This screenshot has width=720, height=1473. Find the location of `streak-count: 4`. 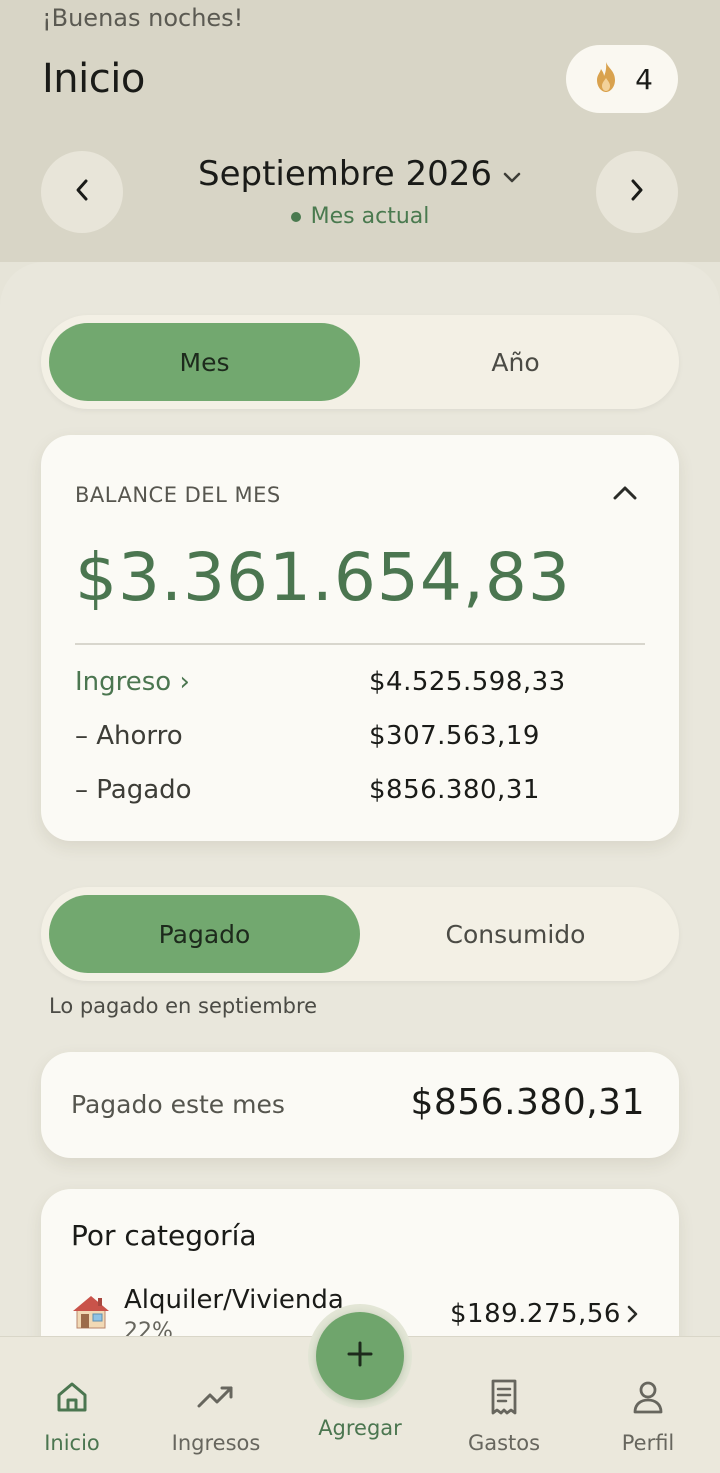

streak-count: 4 is located at coordinates (644, 79).